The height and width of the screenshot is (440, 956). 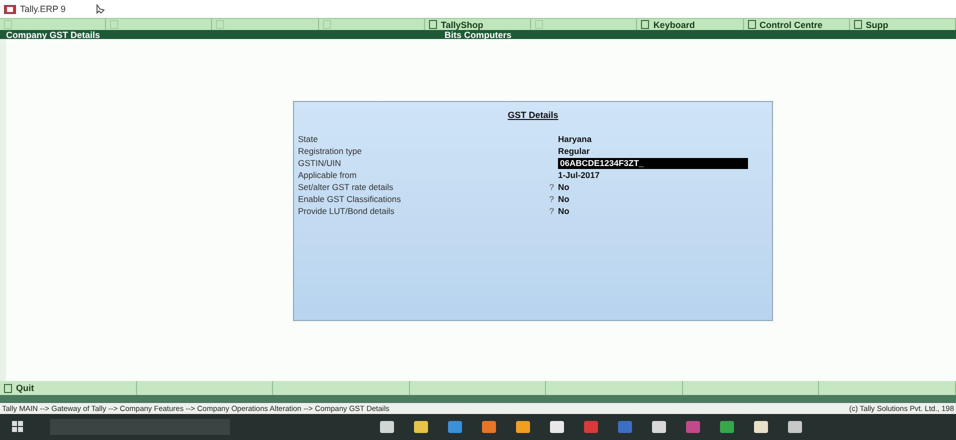 What do you see at coordinates (328, 175) in the screenshot?
I see `field-label: Applicable from` at bounding box center [328, 175].